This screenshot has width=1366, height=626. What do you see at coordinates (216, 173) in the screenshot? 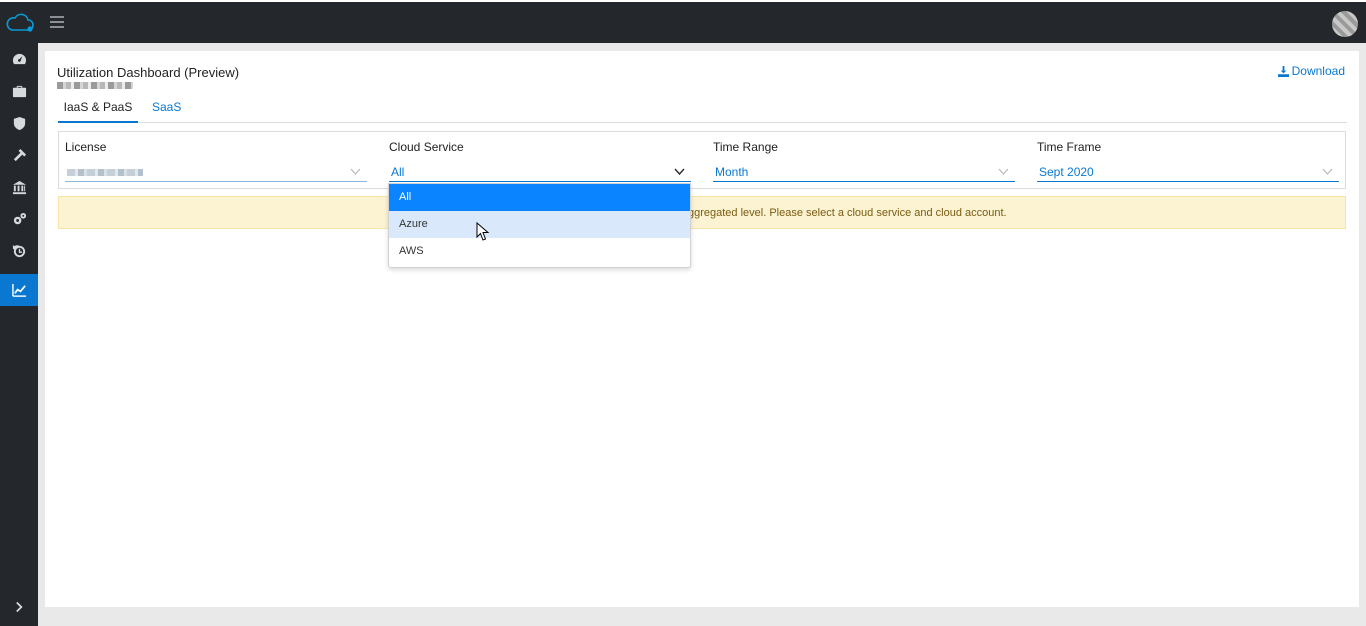
I see `license-select` at bounding box center [216, 173].